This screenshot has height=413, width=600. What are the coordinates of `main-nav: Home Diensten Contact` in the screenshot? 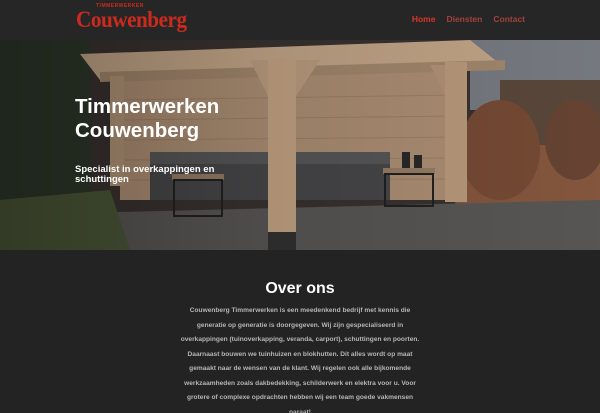 It's located at (468, 19).